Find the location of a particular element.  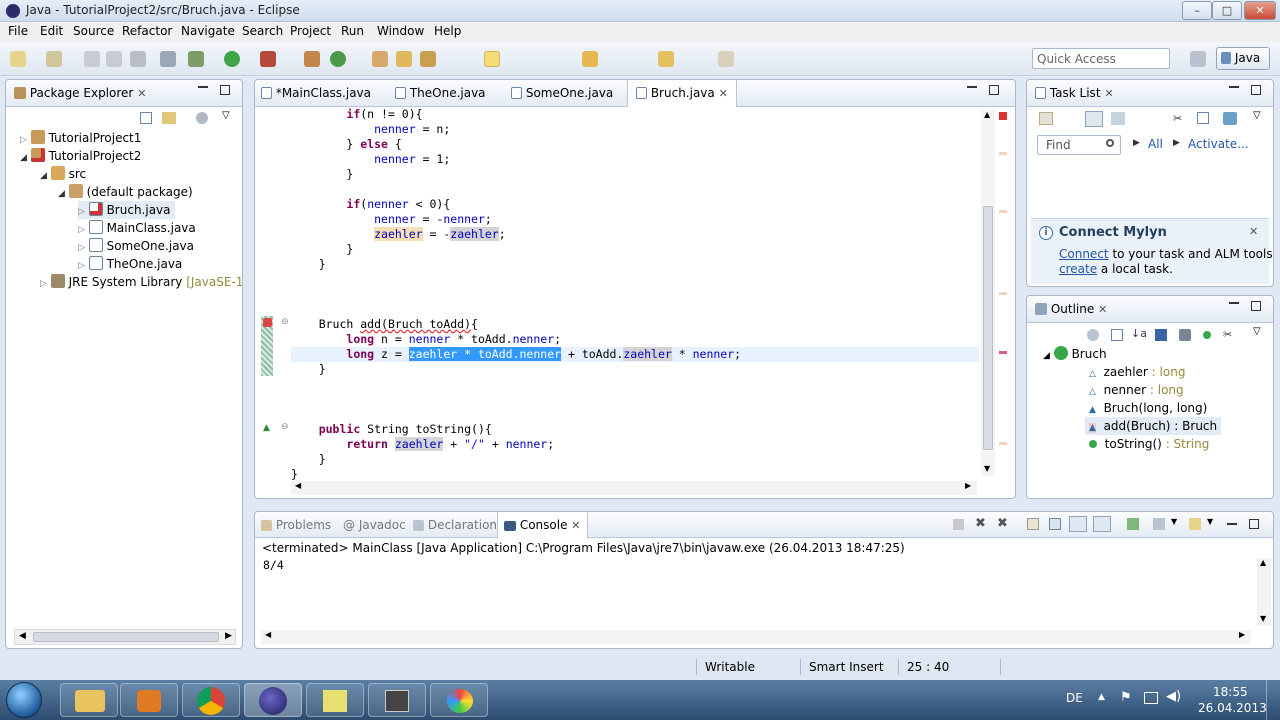

run-icon is located at coordinates (232, 59).